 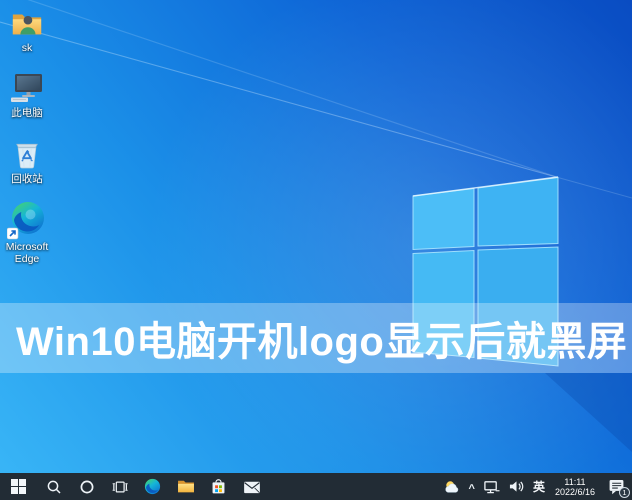 I want to click on taskbar: ^ 英 11:11 2022/6/16 1, so click(x=316, y=486).